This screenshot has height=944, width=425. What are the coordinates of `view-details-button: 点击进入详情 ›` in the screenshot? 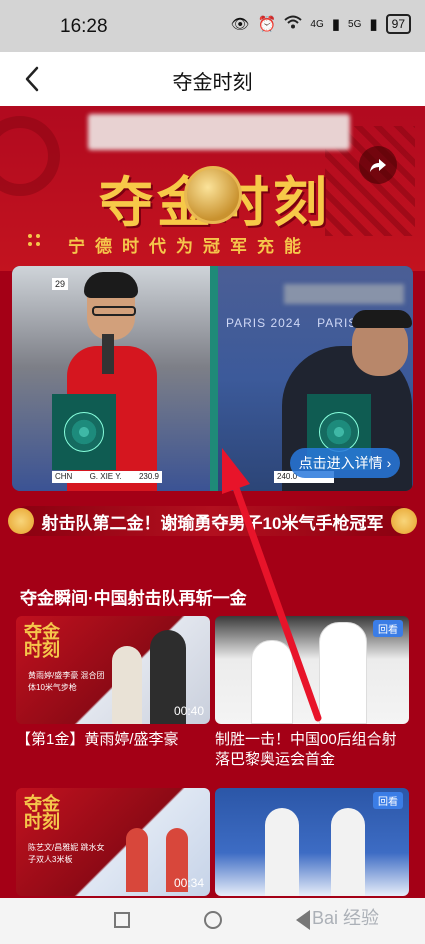 It's located at (345, 463).